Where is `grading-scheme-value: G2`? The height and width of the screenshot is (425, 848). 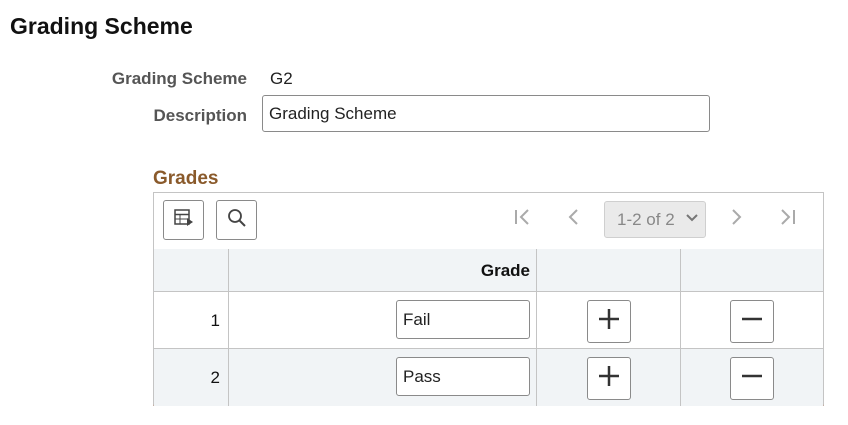
grading-scheme-value: G2 is located at coordinates (281, 78).